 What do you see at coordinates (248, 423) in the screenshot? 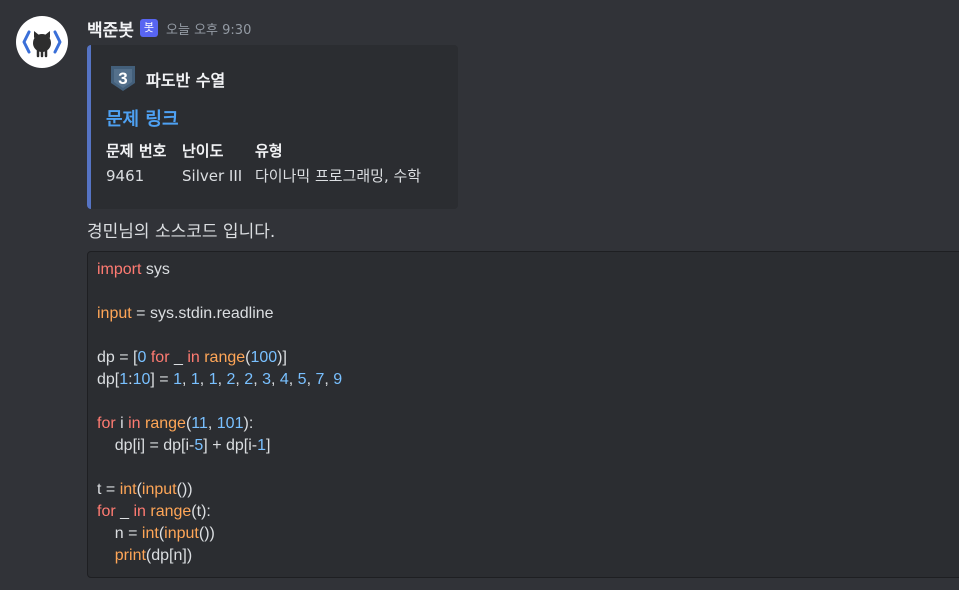
I see `code-token: ):` at bounding box center [248, 423].